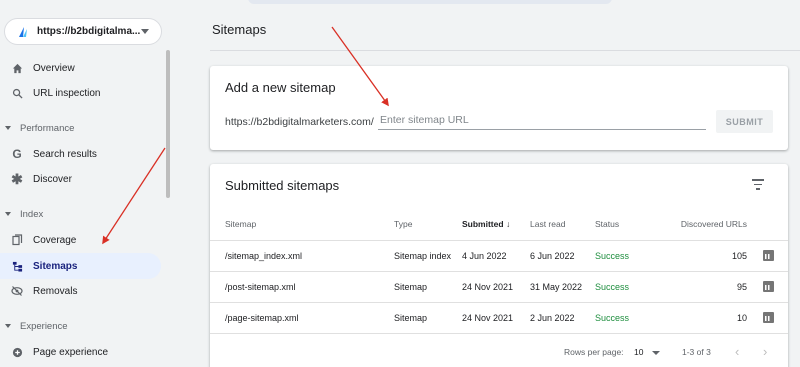 The width and height of the screenshot is (800, 367). What do you see at coordinates (428, 225) in the screenshot?
I see `col-type: Type` at bounding box center [428, 225].